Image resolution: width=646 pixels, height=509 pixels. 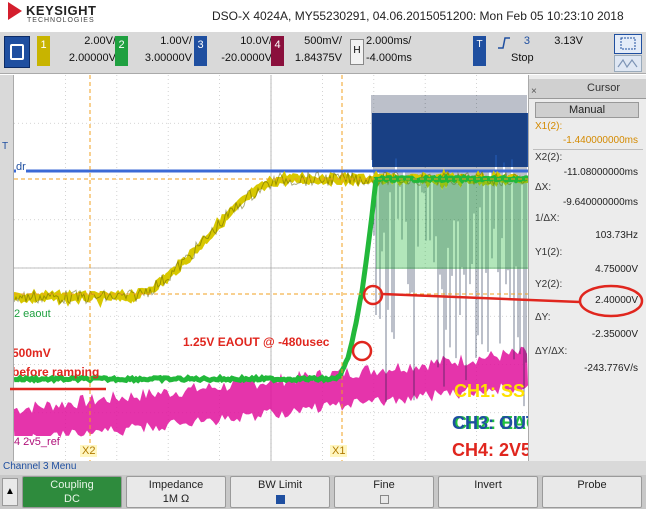 What do you see at coordinates (611, 301) in the screenshot?
I see `y2-value-highlight` at bounding box center [611, 301].